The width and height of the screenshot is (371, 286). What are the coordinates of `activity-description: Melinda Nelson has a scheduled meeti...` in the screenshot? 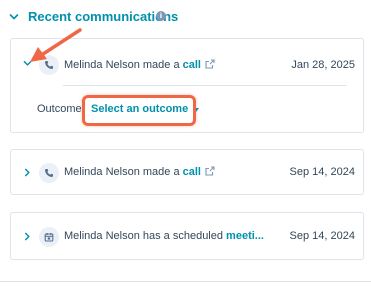 It's located at (164, 236).